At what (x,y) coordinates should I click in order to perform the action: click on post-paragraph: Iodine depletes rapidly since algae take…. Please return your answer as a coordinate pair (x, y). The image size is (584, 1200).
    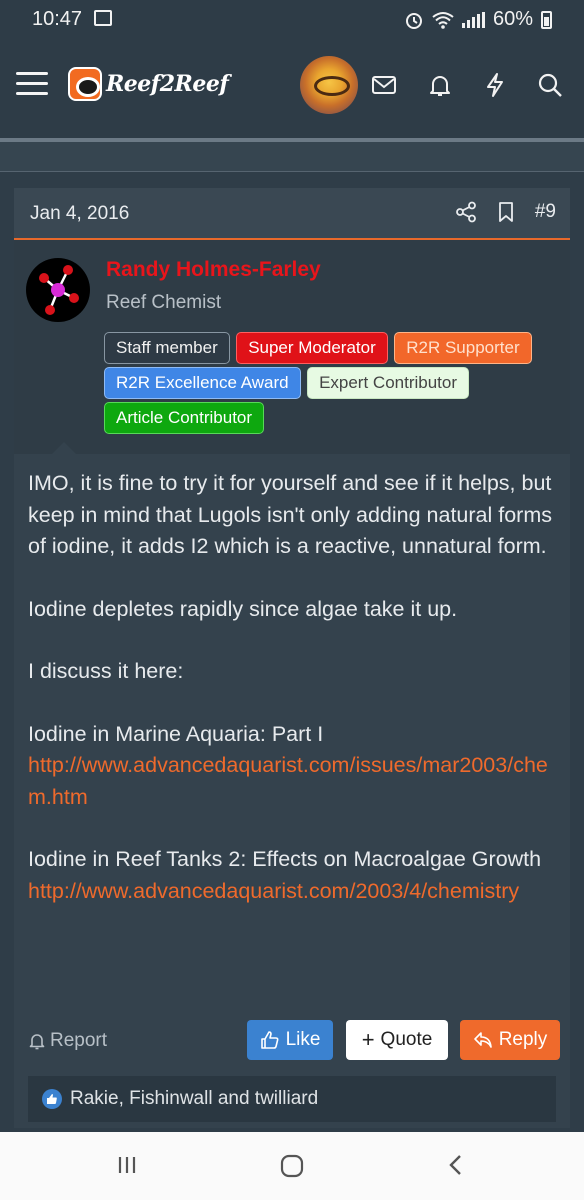
    Looking at the image, I should click on (243, 608).